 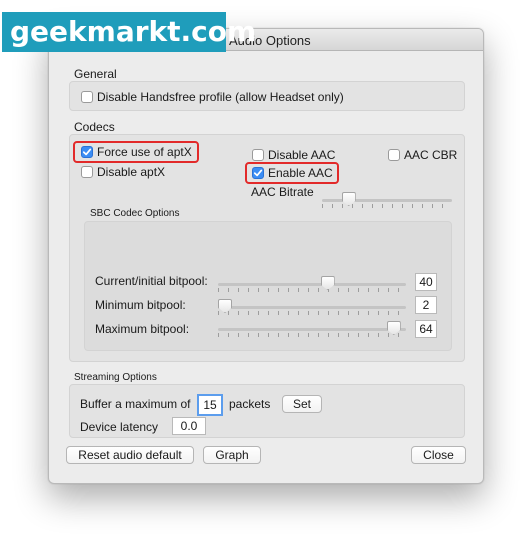 What do you see at coordinates (312, 284) in the screenshot?
I see `current-bitpool-slider` at bounding box center [312, 284].